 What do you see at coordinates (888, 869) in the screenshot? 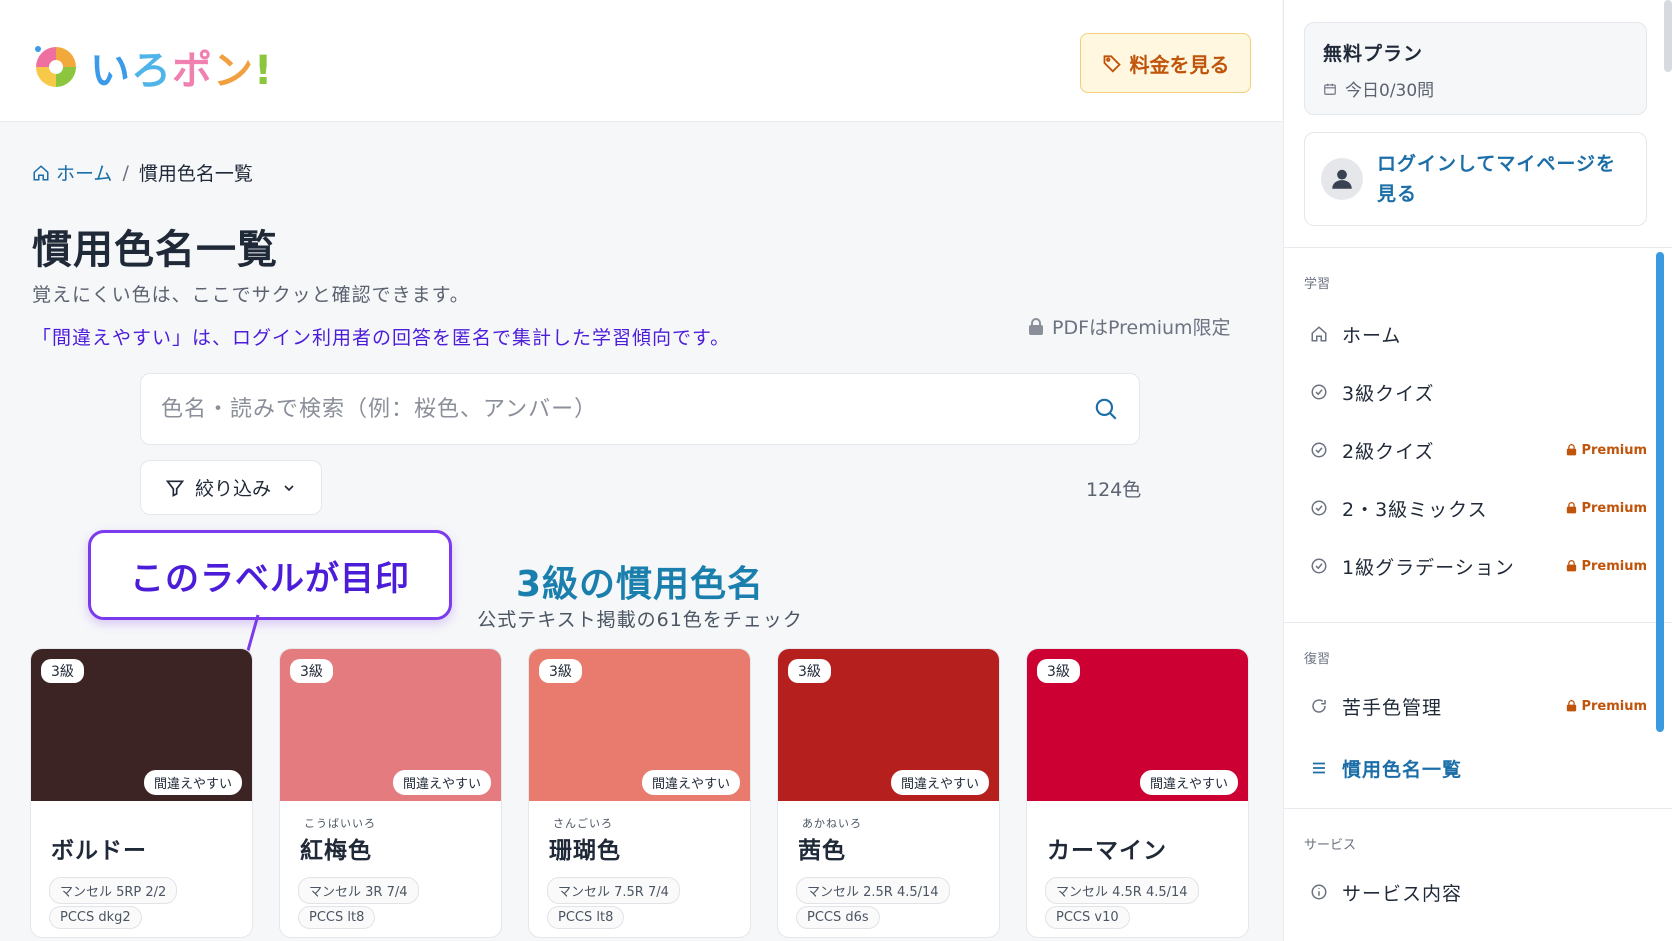
I see `card-body: あかねいろ 茜色 マンセル 2.5R 4.5/14 PCCS d6s` at bounding box center [888, 869].